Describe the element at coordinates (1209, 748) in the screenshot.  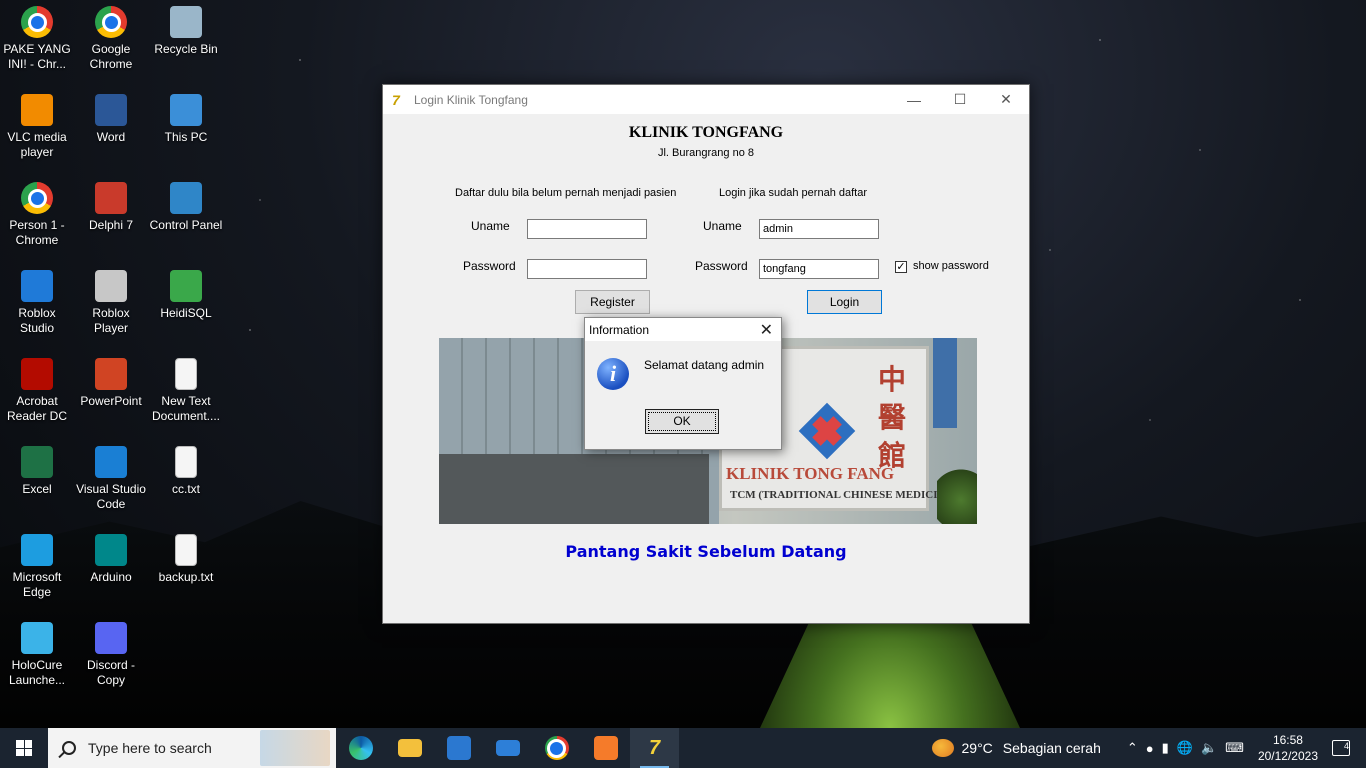
I see `volume-icon: 🔈` at that location.